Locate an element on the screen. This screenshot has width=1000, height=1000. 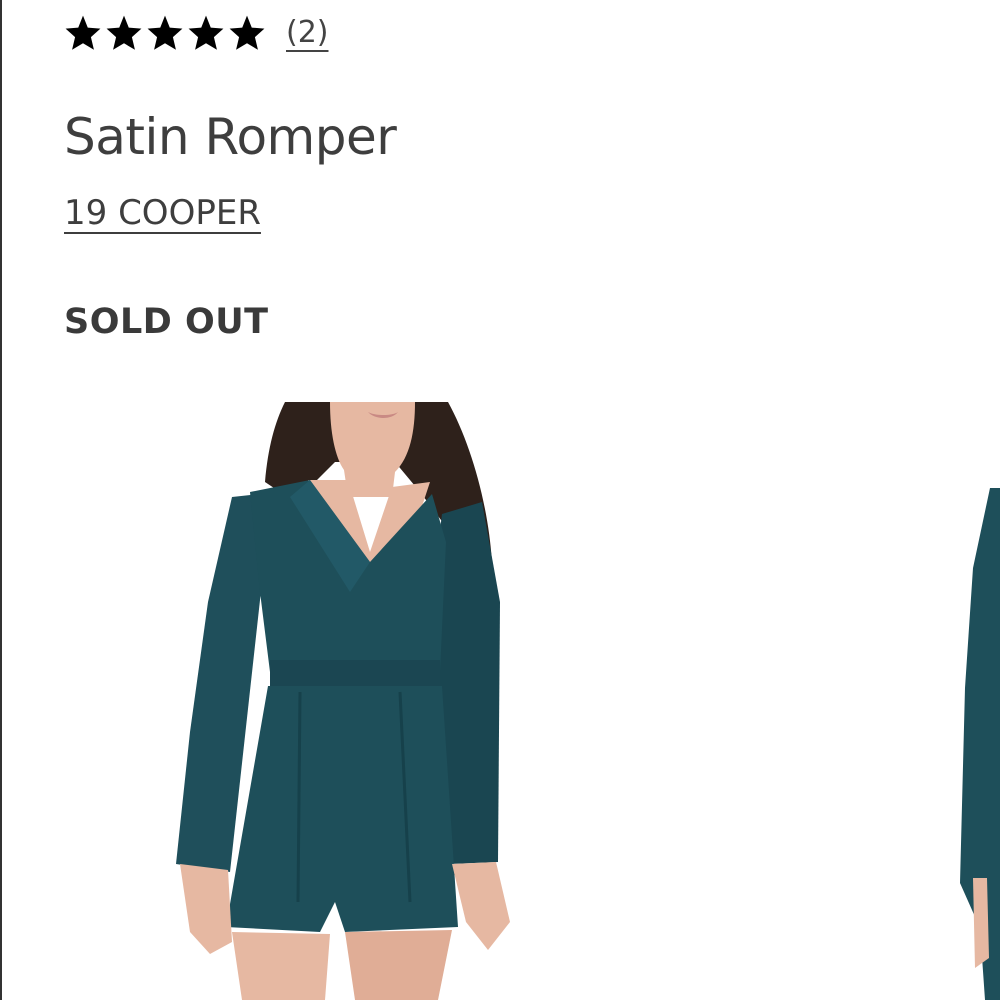
brand-link: 19 COOPER is located at coordinates (162, 213).